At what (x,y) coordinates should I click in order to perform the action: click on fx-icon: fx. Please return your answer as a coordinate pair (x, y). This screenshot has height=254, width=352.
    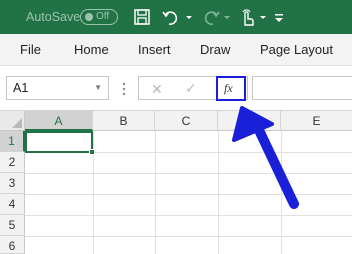
    Looking at the image, I should click on (228, 88).